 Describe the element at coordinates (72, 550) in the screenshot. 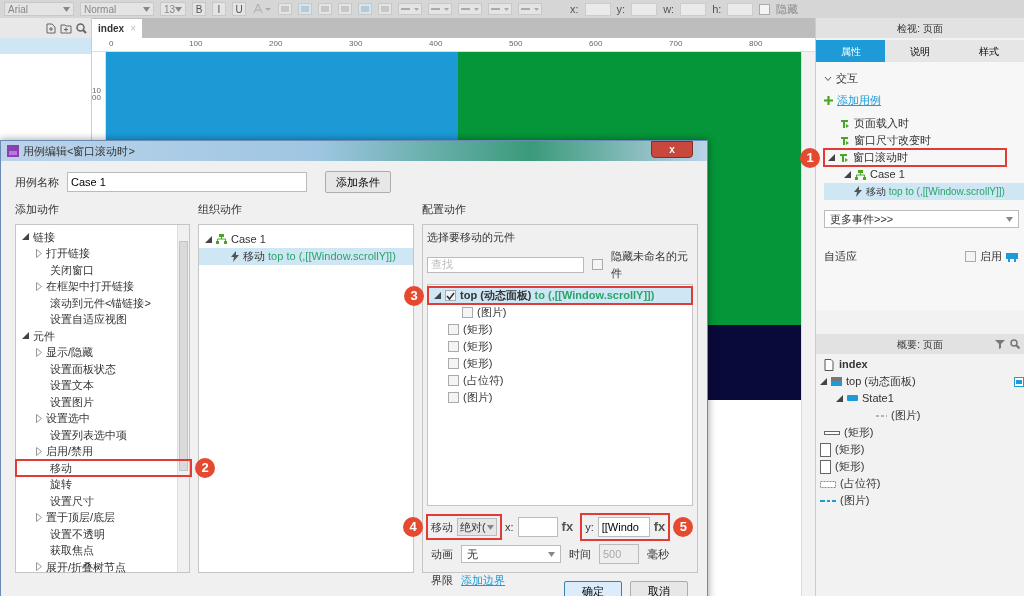

I see `tree-item: 获取焦点` at that location.